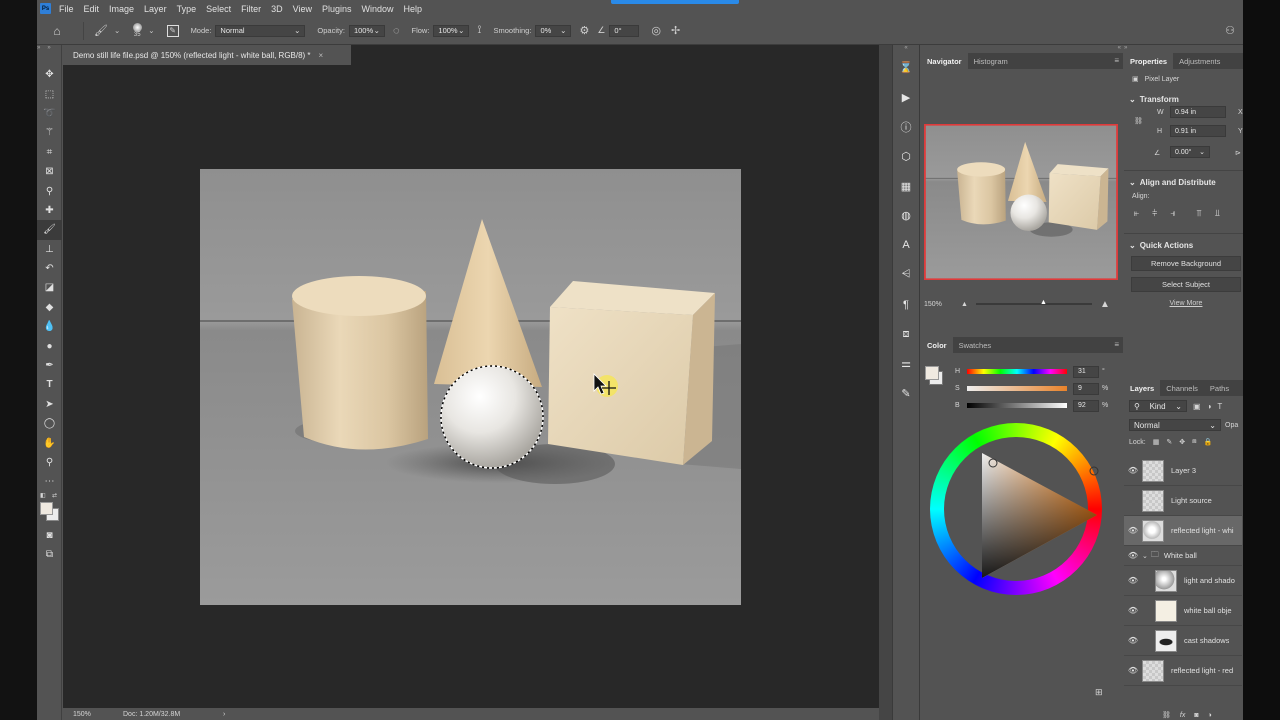  I want to click on airbrush-icon: ⟟, so click(479, 30).